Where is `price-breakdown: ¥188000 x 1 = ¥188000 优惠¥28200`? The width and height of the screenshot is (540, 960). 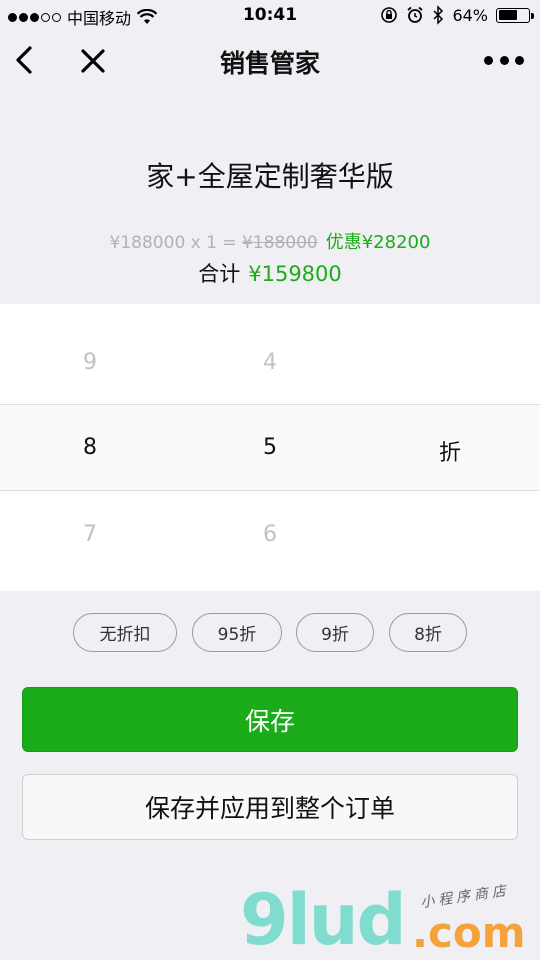 price-breakdown: ¥188000 x 1 = ¥188000 优惠¥28200 is located at coordinates (270, 241).